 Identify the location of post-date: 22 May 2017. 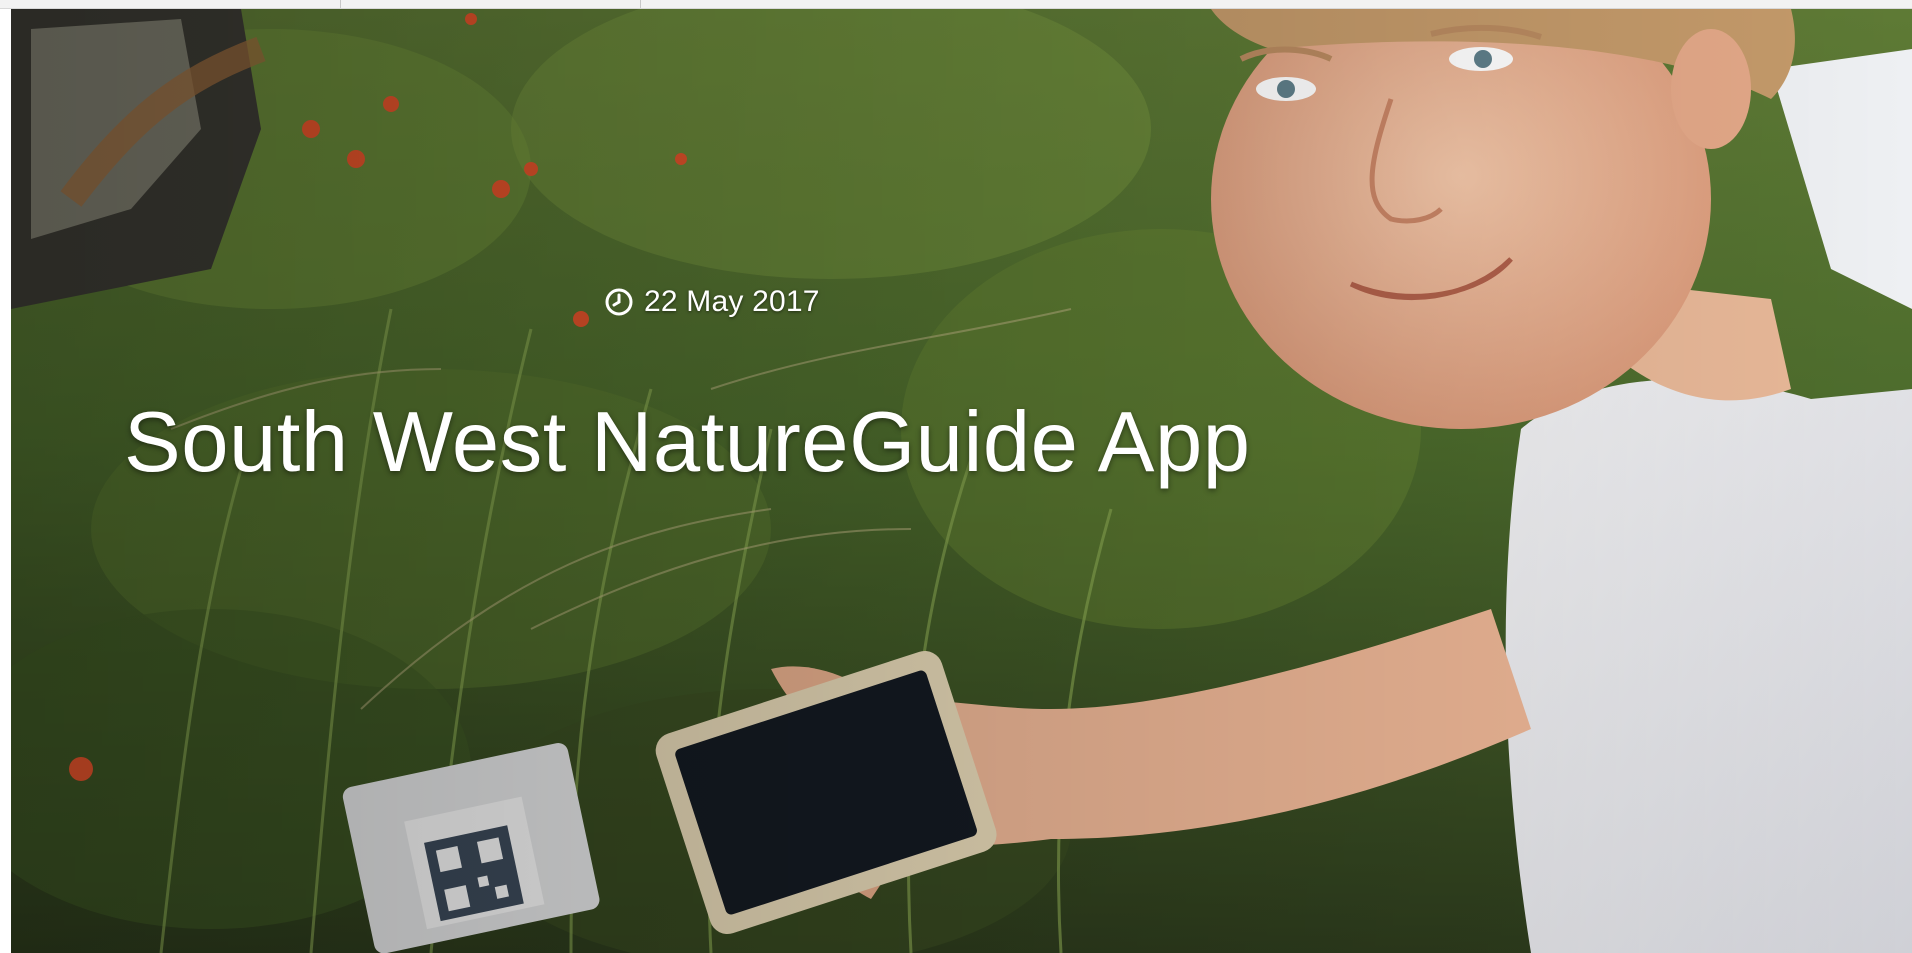
(712, 302).